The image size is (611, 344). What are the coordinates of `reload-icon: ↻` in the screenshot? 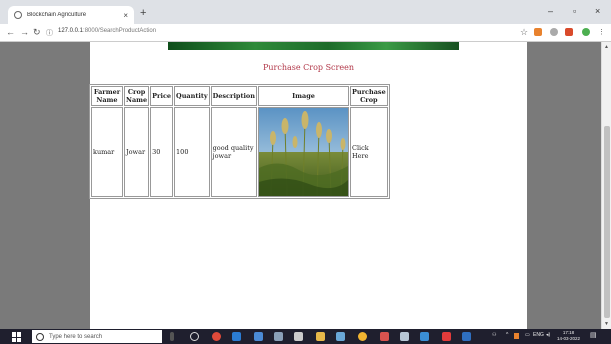 It's located at (37, 32).